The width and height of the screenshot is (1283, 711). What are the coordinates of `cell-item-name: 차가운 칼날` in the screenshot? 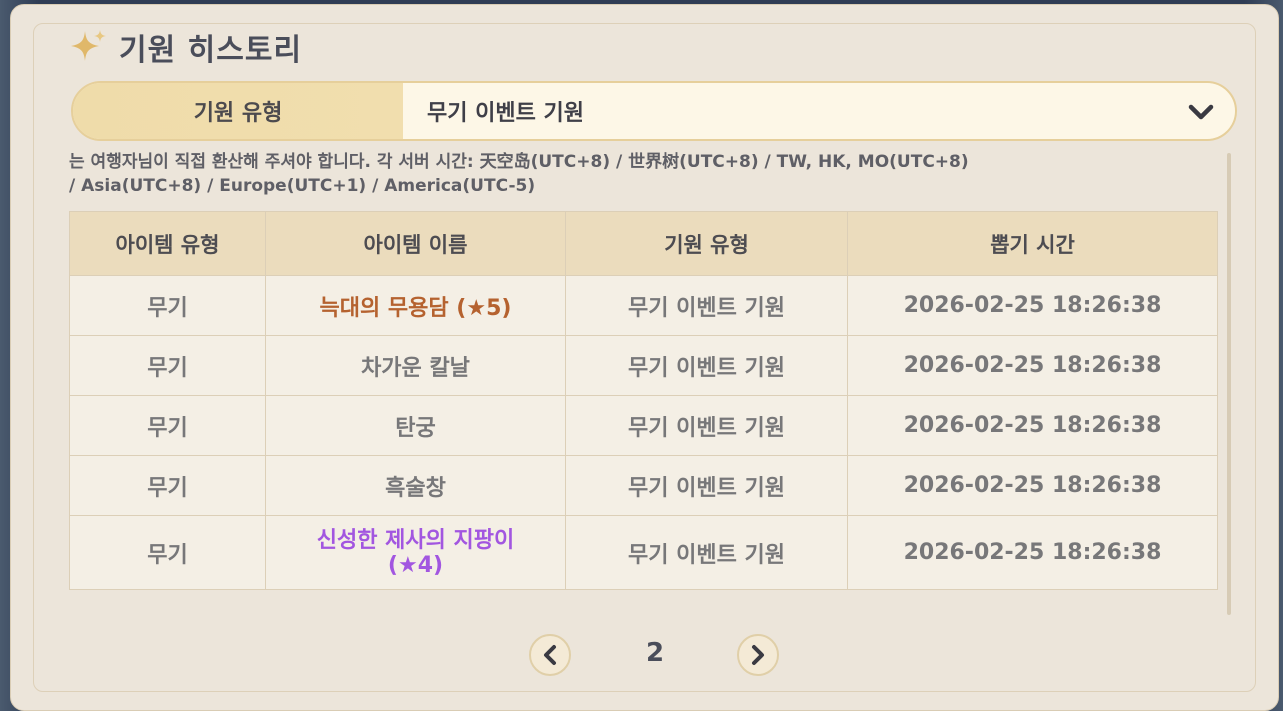 It's located at (415, 365).